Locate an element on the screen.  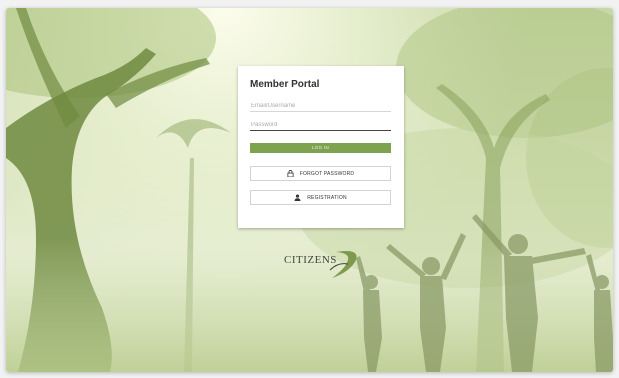
registration-button: REGISTRATION is located at coordinates (320, 197).